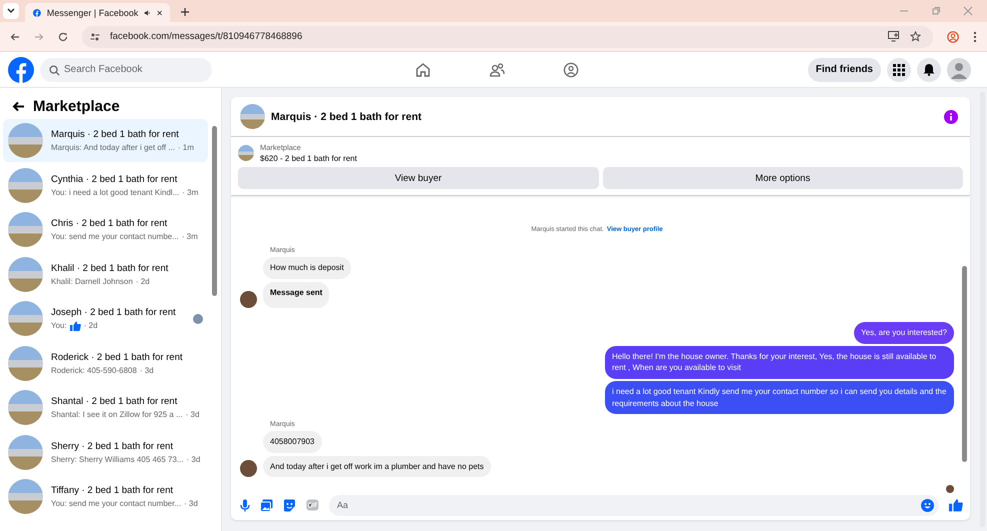 This screenshot has width=987, height=531. What do you see at coordinates (346, 116) in the screenshot?
I see `chat-title: Marquis · 2 bed 1 bath for rent` at bounding box center [346, 116].